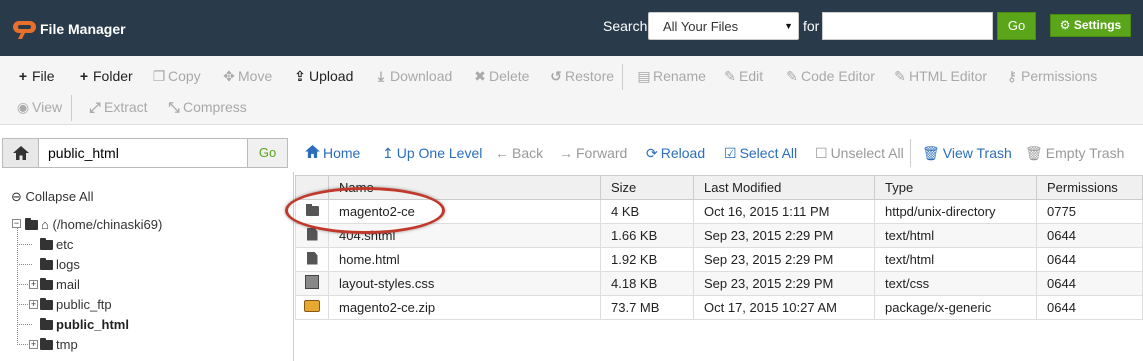 This screenshot has width=1143, height=361. Describe the element at coordinates (39, 107) in the screenshot. I see `view-button: ◉ View` at that location.